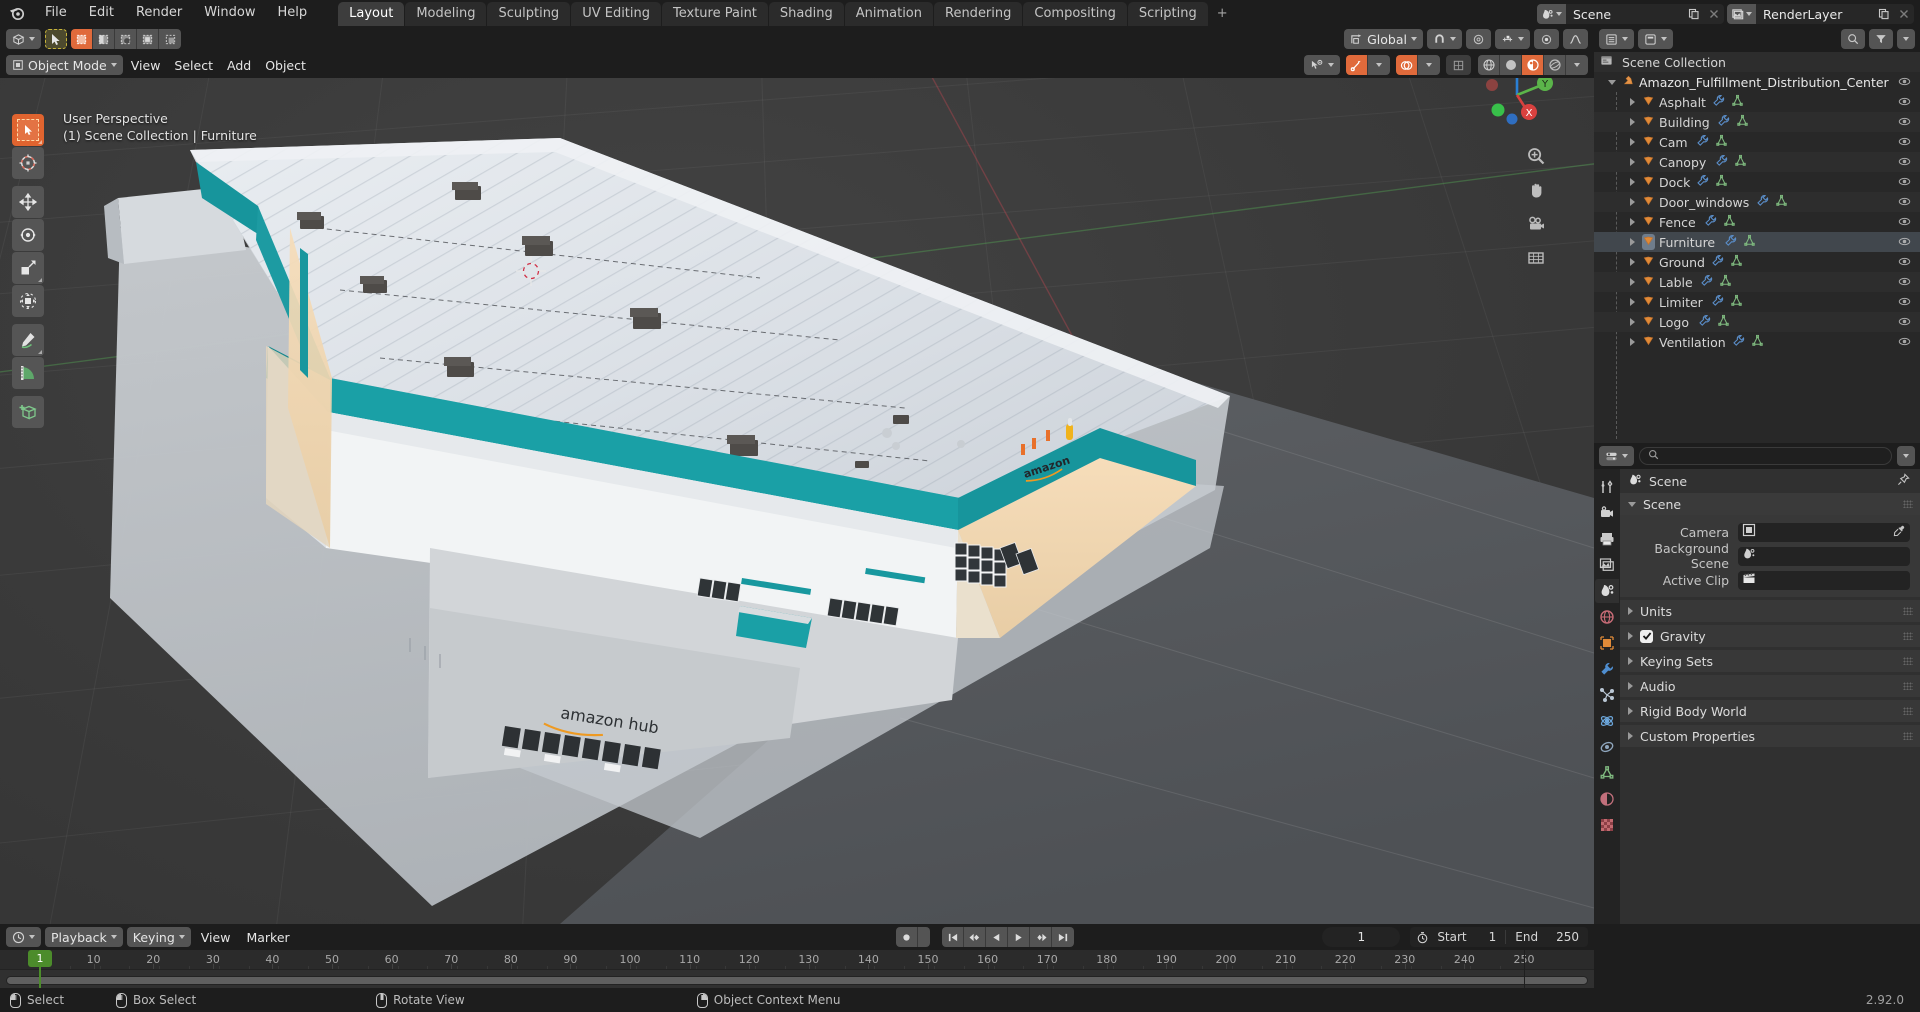 Image resolution: width=1920 pixels, height=1012 pixels. I want to click on tweak-tool, so click(28, 130).